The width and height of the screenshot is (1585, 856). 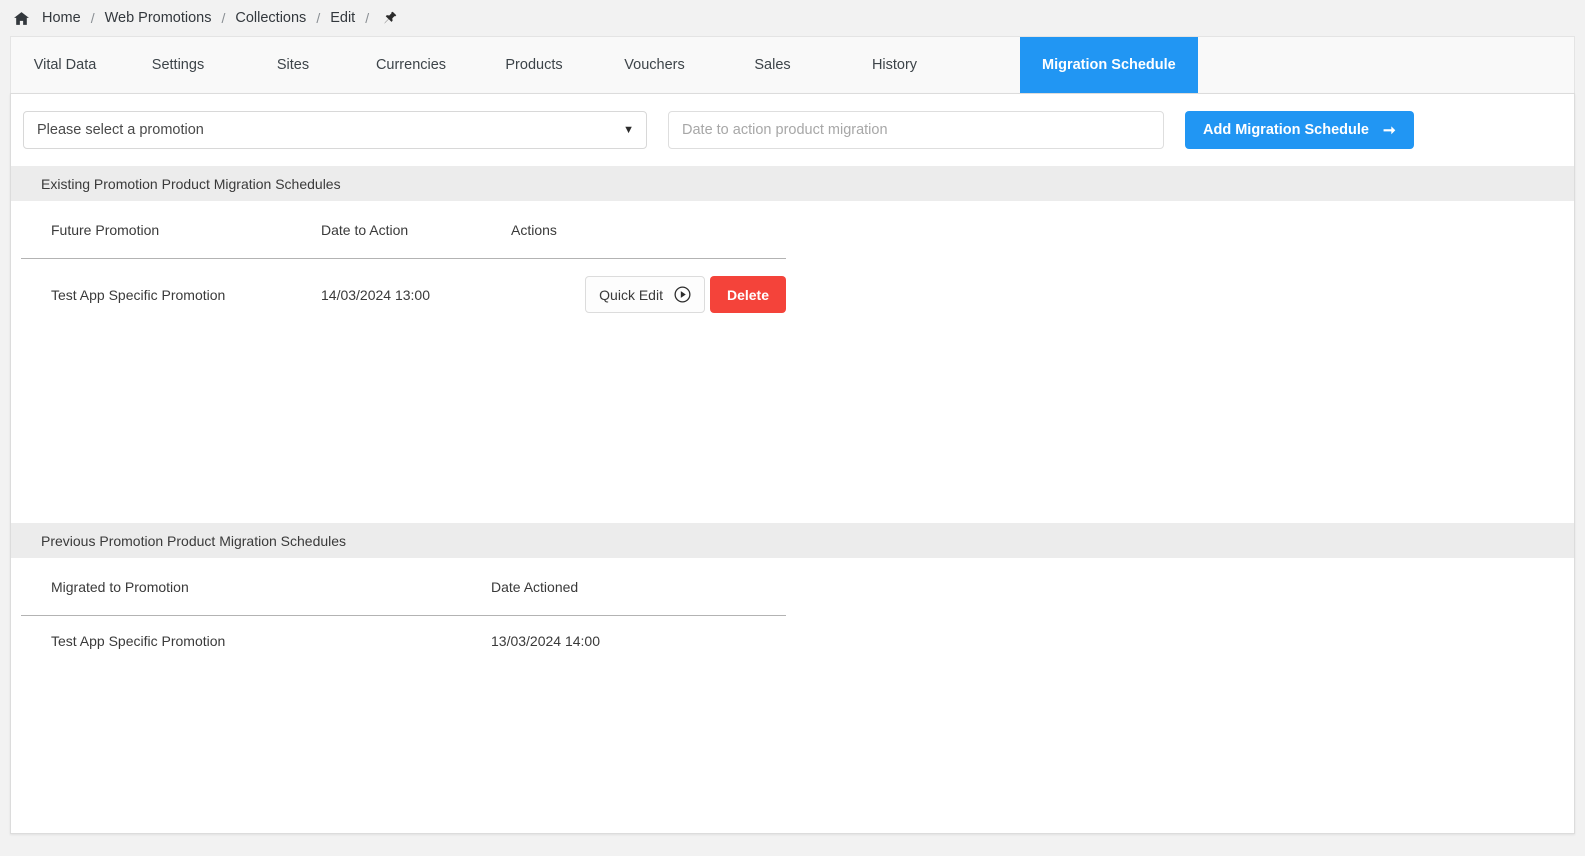 I want to click on breadcrumb-item-edit: Edit, so click(x=342, y=18).